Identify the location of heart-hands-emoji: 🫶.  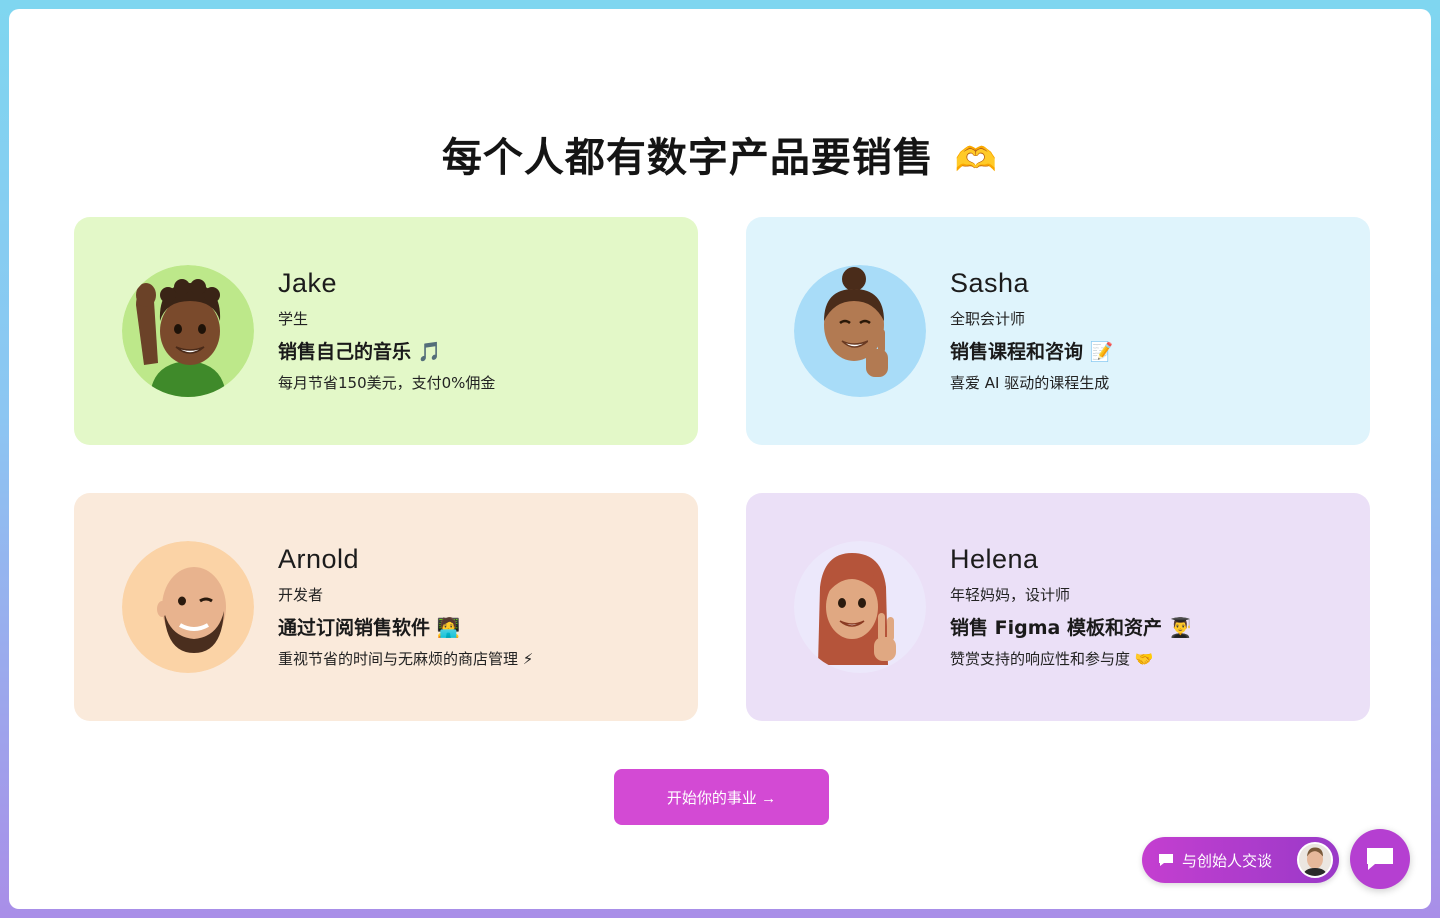
(976, 160).